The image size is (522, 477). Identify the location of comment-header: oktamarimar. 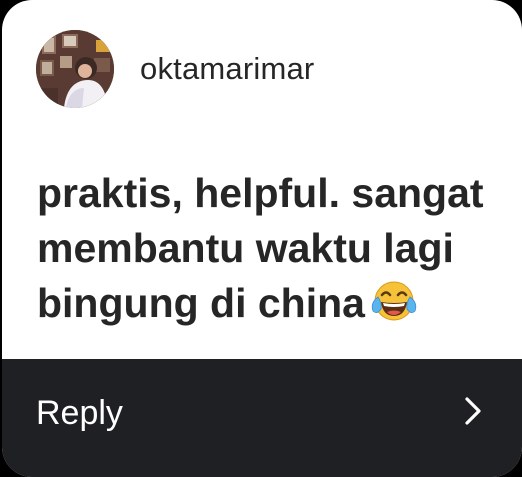
(175, 69).